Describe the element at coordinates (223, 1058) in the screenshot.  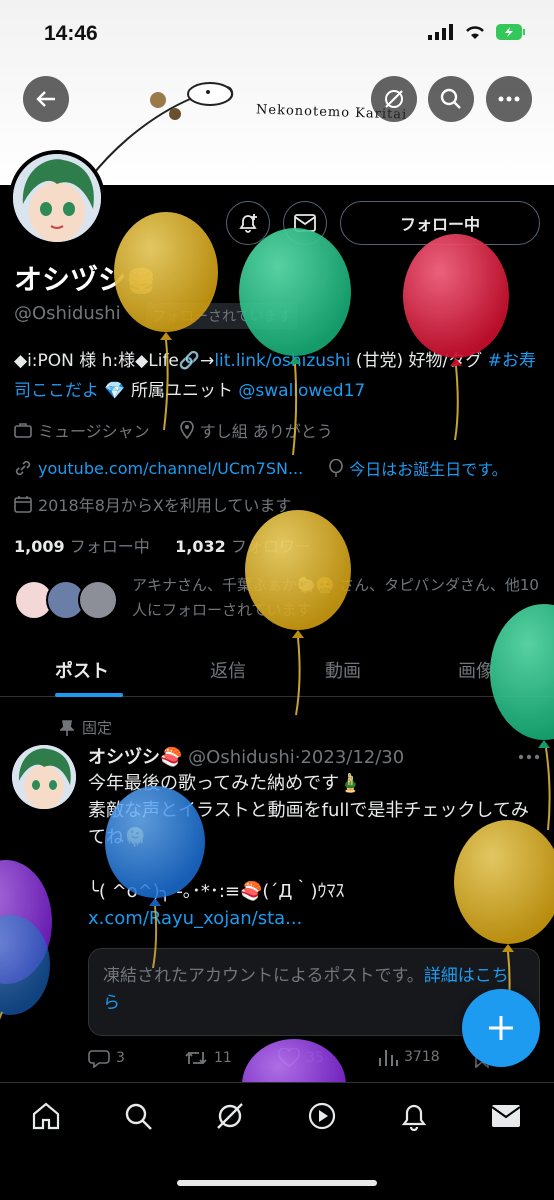
I see `repost-count: 11` at that location.